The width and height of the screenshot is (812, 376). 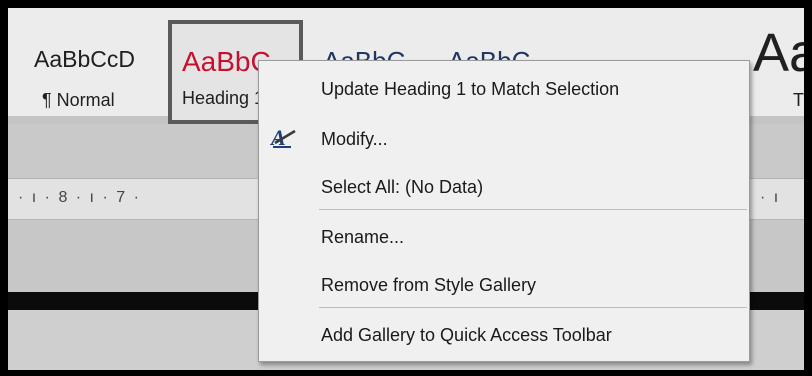 What do you see at coordinates (504, 186) in the screenshot?
I see `menu-item-select-all: Select All: (No Data)` at bounding box center [504, 186].